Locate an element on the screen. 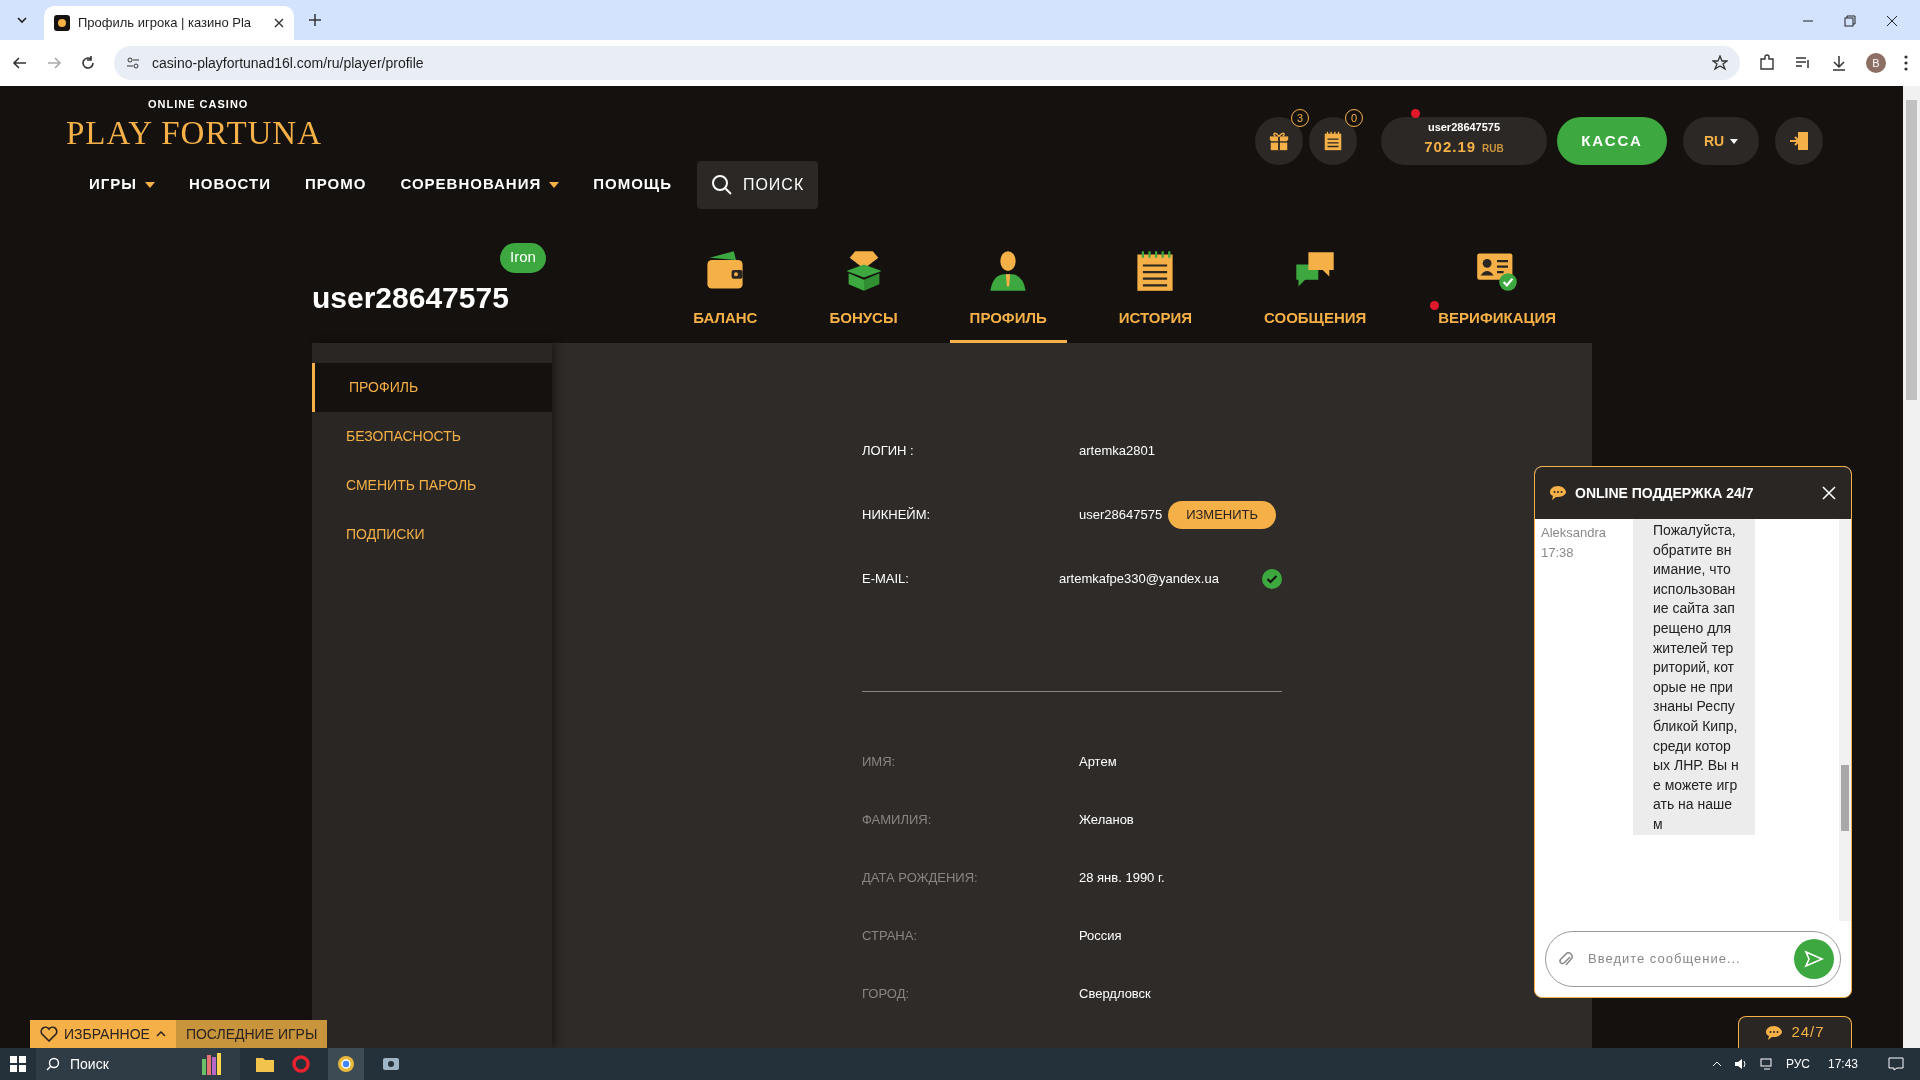  clock-time: 17:43 is located at coordinates (1842, 1064).